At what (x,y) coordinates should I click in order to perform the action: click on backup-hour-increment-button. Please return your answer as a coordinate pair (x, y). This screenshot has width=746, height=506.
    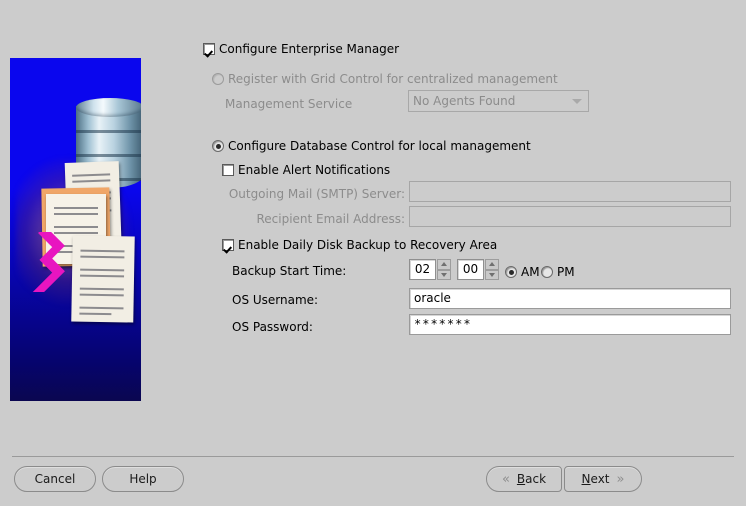
    Looking at the image, I should click on (444, 264).